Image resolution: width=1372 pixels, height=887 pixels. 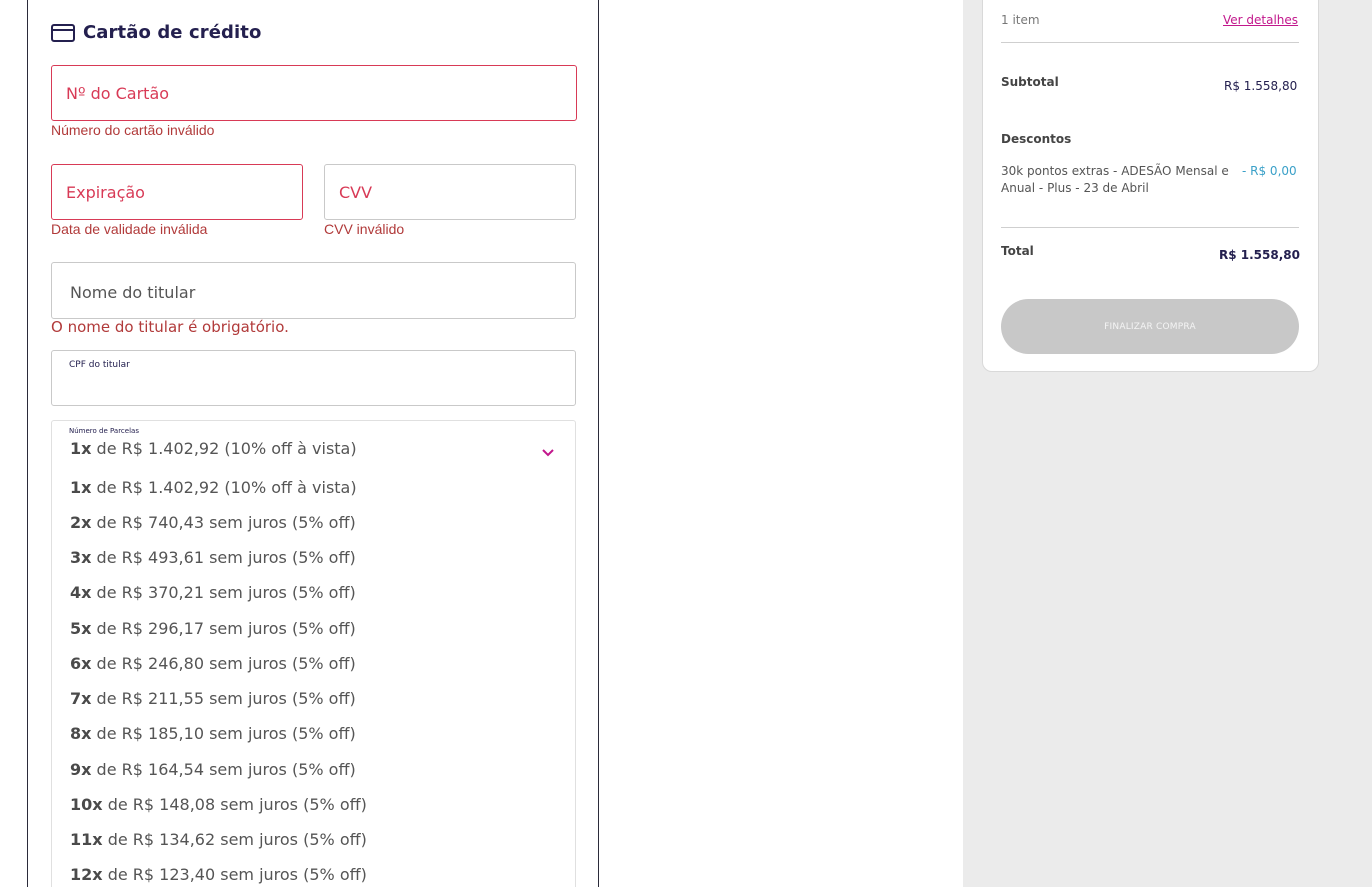 What do you see at coordinates (1030, 82) in the screenshot?
I see `subtotal-label: Subtotal` at bounding box center [1030, 82].